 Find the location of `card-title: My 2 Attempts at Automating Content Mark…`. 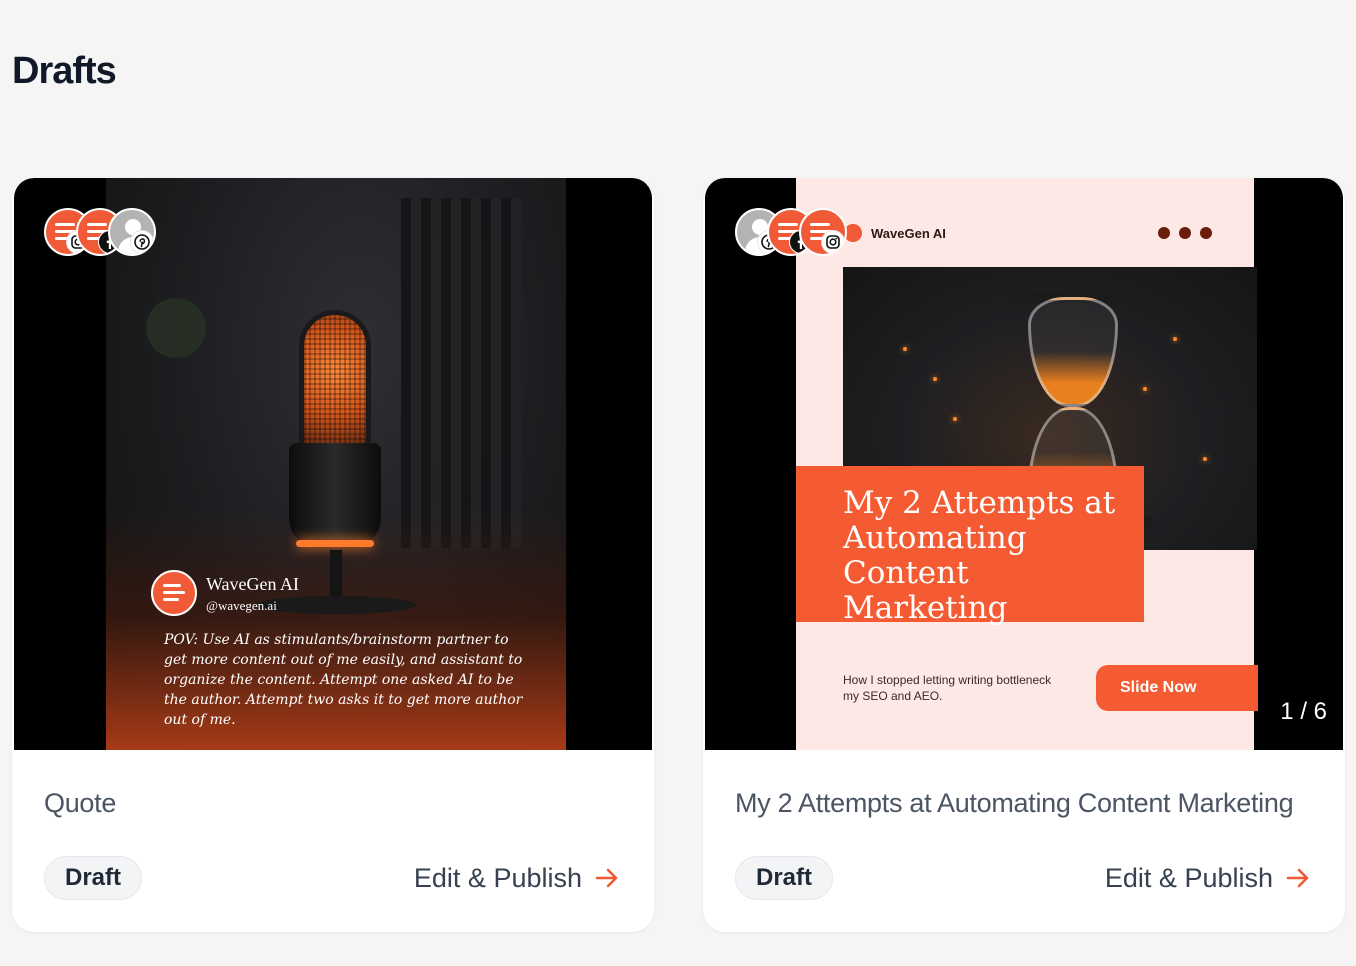

card-title: My 2 Attempts at Automating Content Mark… is located at coordinates (1014, 803).